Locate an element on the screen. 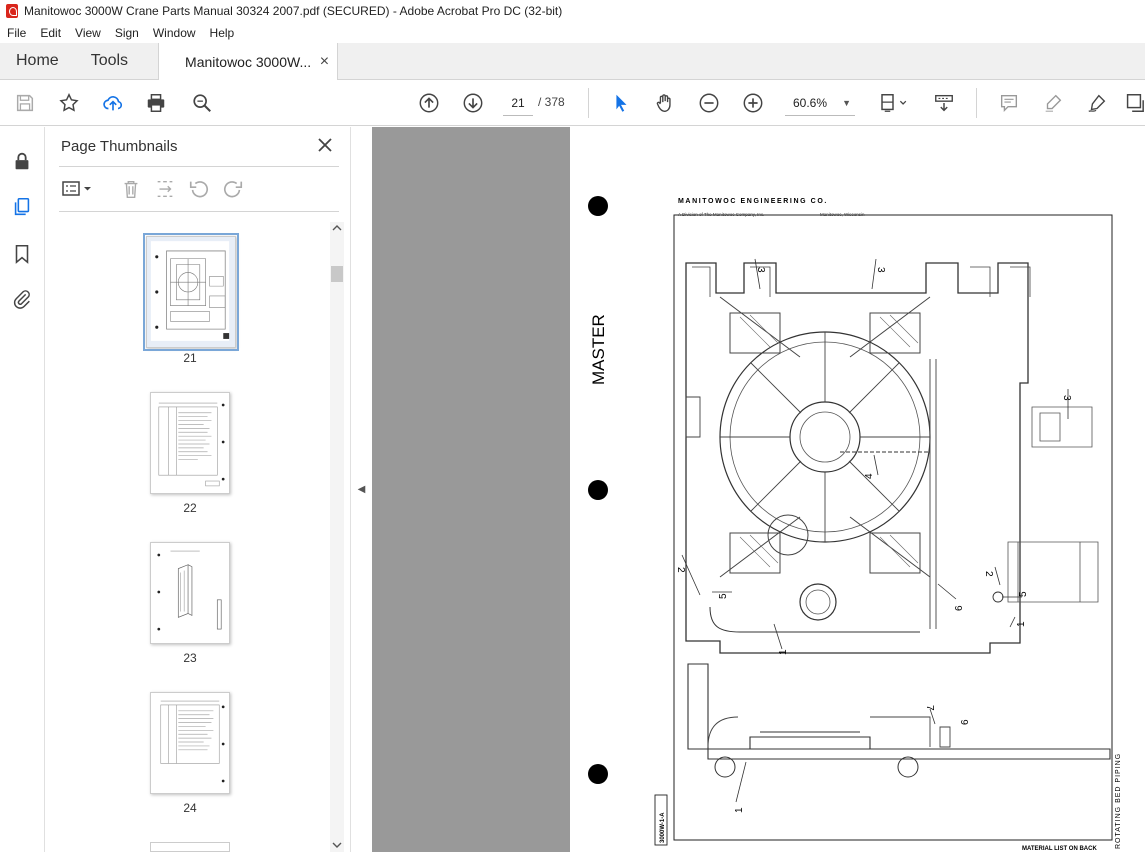 The image size is (1145, 857). scroll-mode-button is located at coordinates (944, 103).